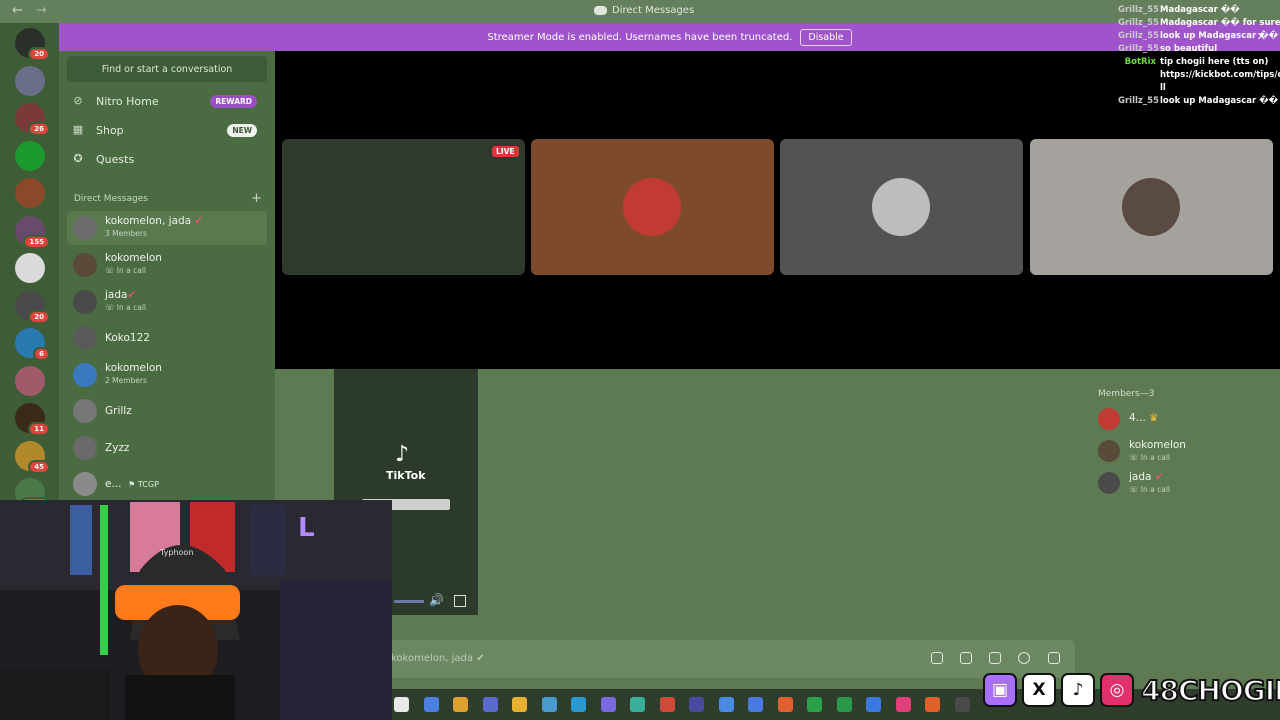  Describe the element at coordinates (242, 130) in the screenshot. I see `new-badge: NEW` at that location.